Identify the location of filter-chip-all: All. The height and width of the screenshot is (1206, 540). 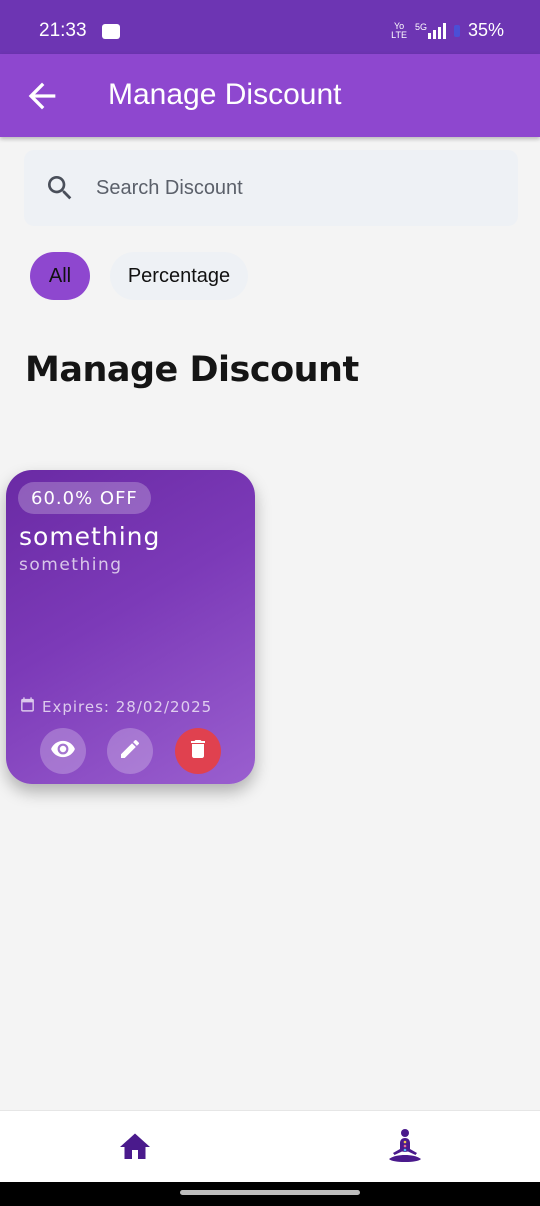
(60, 276).